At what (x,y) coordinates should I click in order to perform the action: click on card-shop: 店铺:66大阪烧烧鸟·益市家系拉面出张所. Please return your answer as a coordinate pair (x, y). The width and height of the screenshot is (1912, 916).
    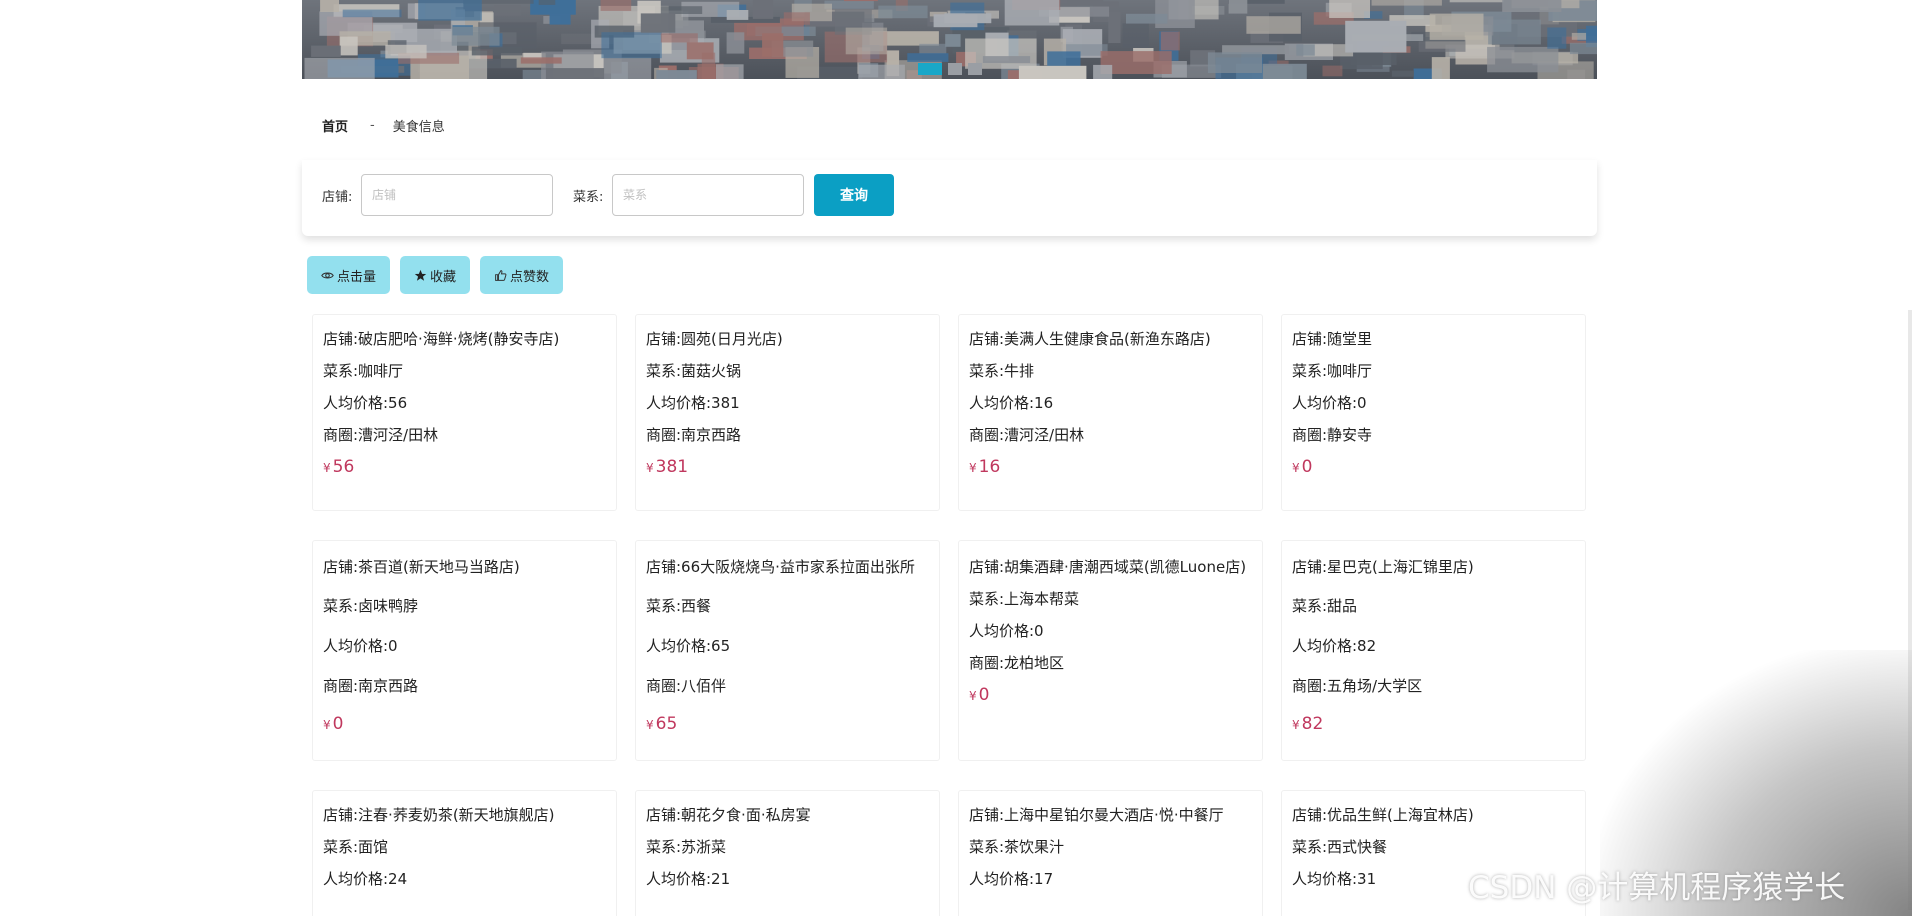
    Looking at the image, I should click on (780, 567).